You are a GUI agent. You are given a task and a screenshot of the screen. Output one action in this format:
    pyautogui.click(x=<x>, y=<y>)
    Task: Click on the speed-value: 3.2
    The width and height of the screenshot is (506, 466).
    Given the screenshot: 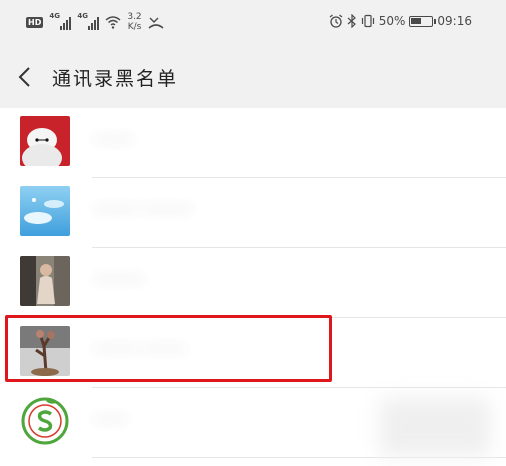 What is the action you would take?
    pyautogui.click(x=134, y=17)
    